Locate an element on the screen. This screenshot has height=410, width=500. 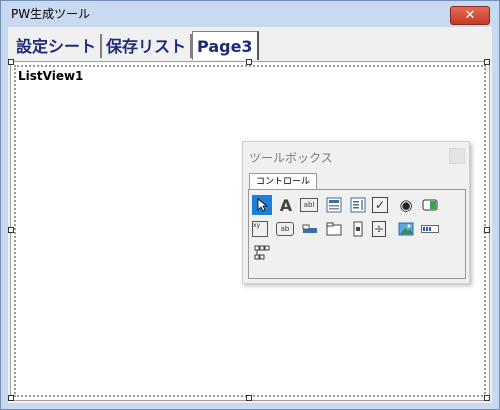
close-icon: ✕ is located at coordinates (470, 15).